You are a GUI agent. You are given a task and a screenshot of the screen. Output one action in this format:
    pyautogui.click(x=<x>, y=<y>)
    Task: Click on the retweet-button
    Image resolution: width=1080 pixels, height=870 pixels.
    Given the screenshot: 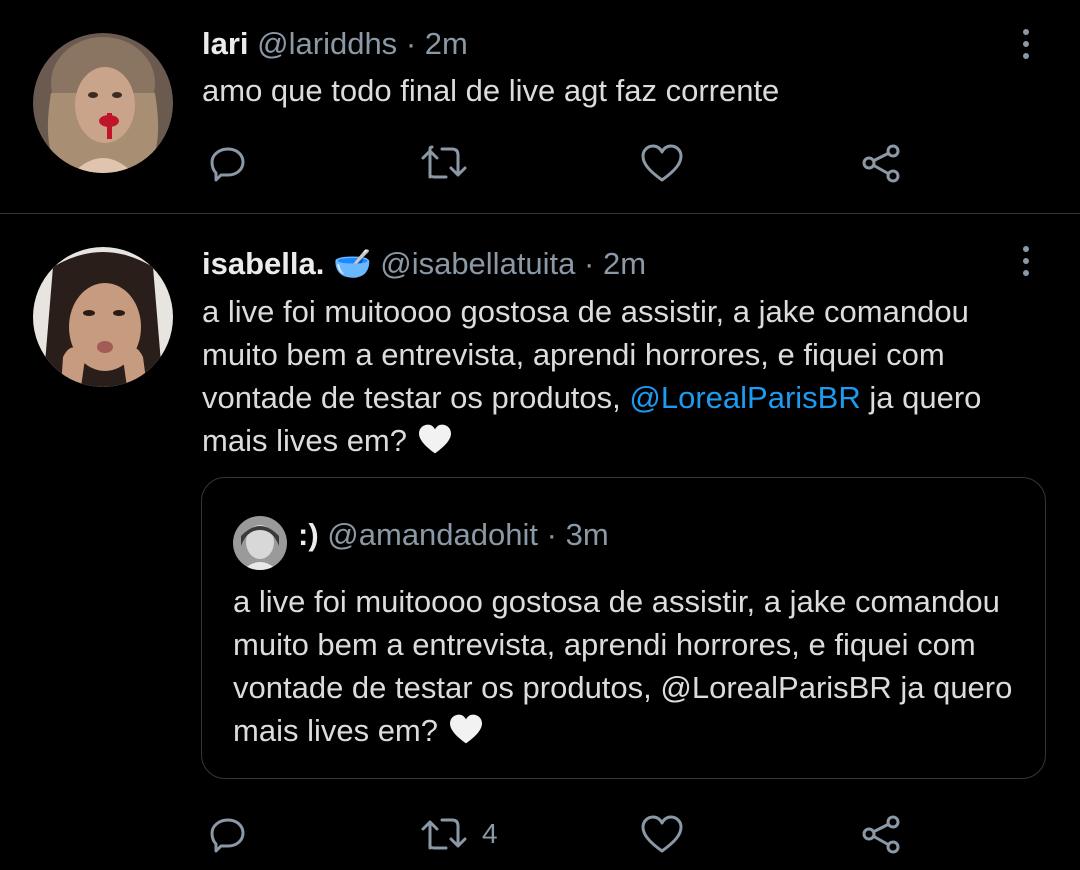 What is the action you would take?
    pyautogui.click(x=444, y=163)
    